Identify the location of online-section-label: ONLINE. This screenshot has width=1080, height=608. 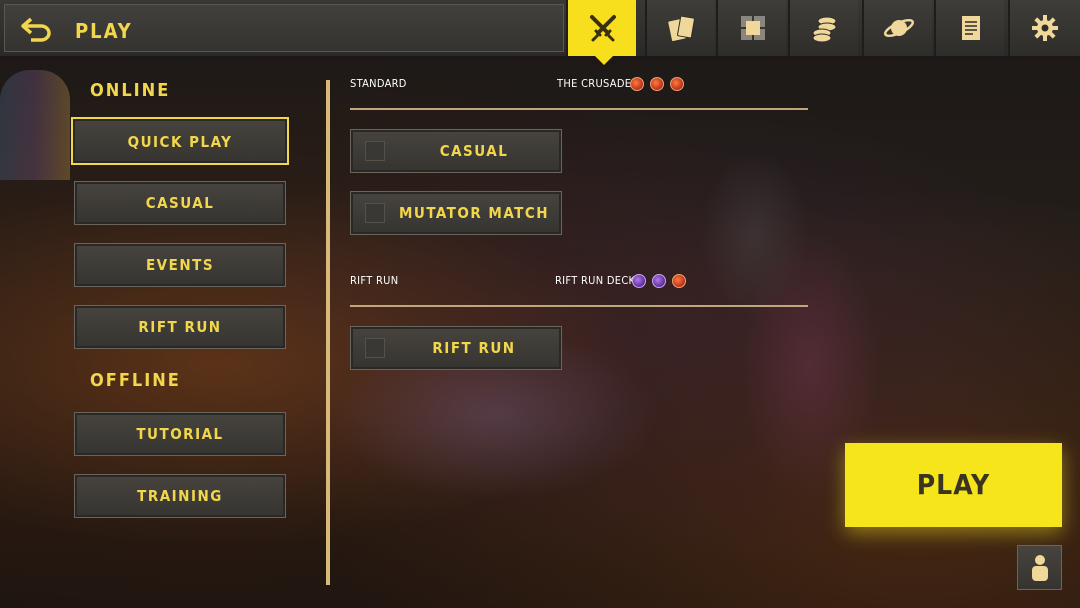
(130, 90).